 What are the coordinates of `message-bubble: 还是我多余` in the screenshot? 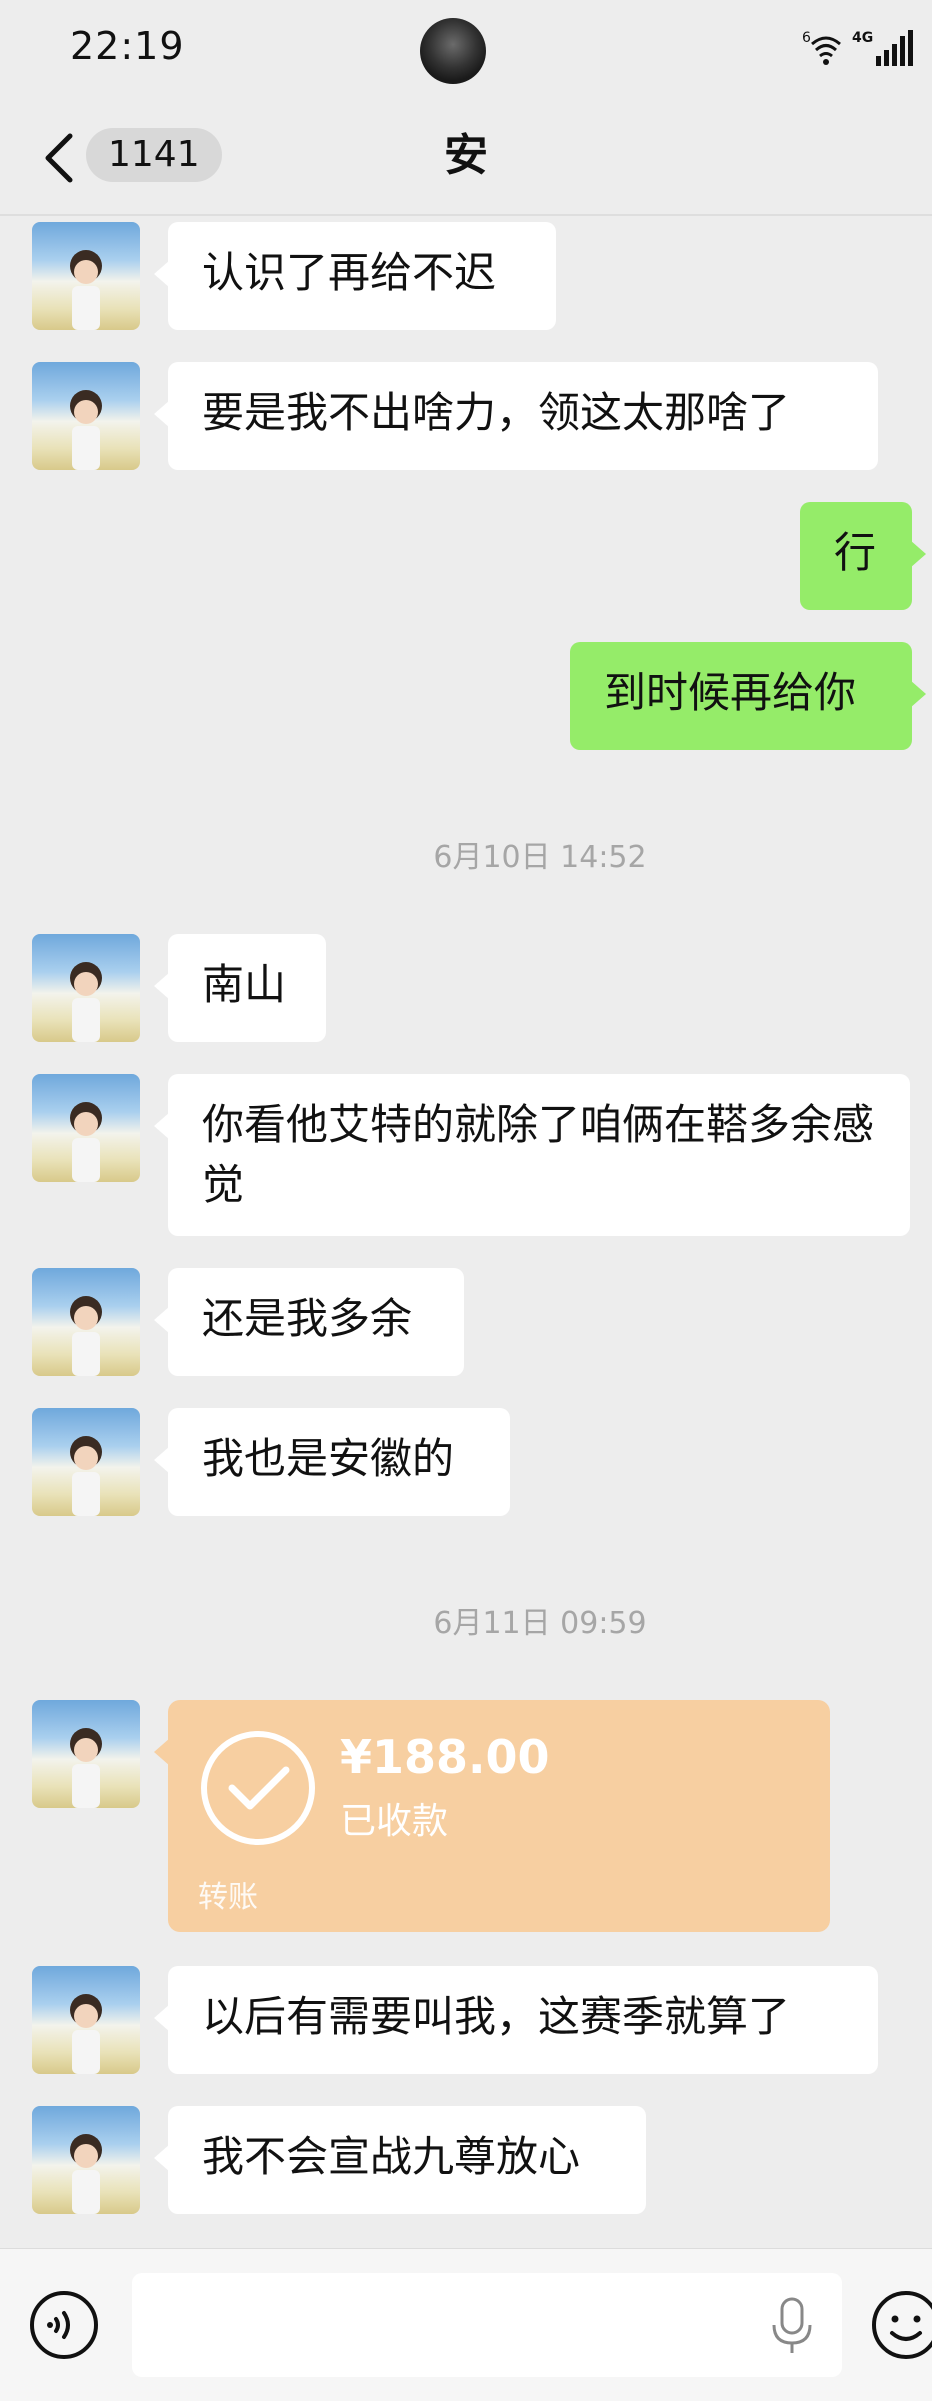 It's located at (309, 1322).